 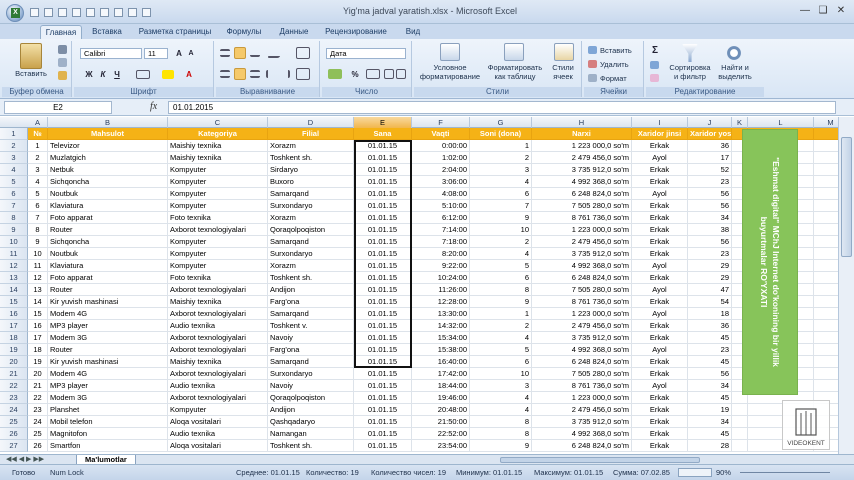 I want to click on table-cell: 8 761 736,0 so'm, so click(x=582, y=218).